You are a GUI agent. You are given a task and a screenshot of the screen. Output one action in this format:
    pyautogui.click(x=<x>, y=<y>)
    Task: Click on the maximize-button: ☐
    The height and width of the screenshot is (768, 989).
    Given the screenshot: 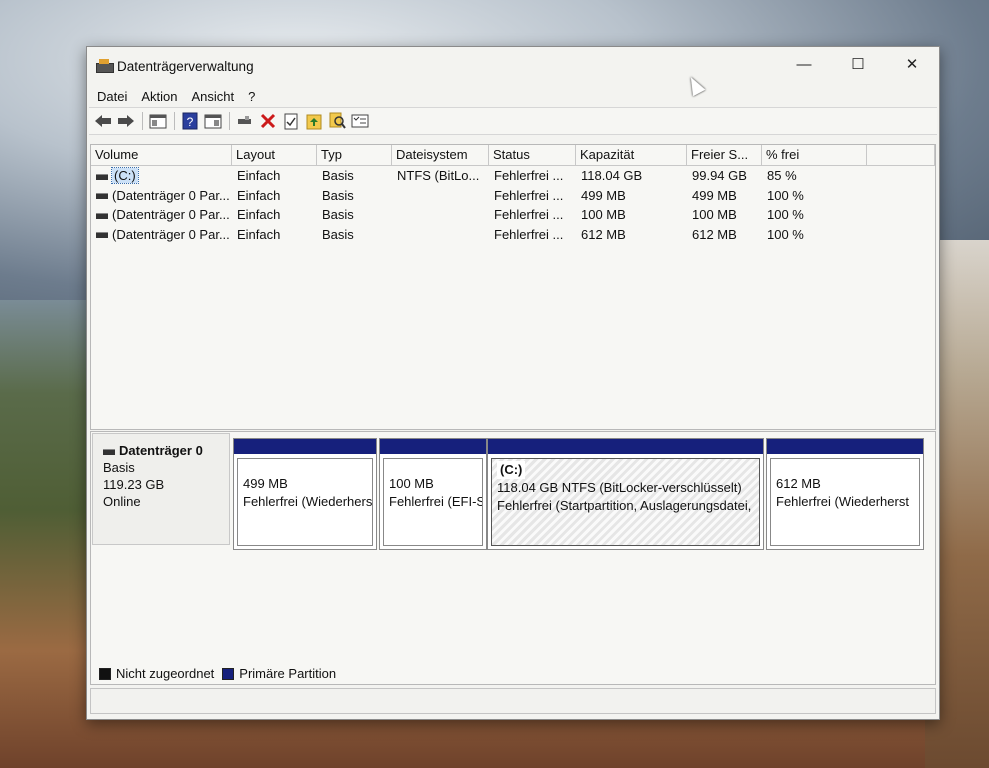 What is the action you would take?
    pyautogui.click(x=858, y=64)
    